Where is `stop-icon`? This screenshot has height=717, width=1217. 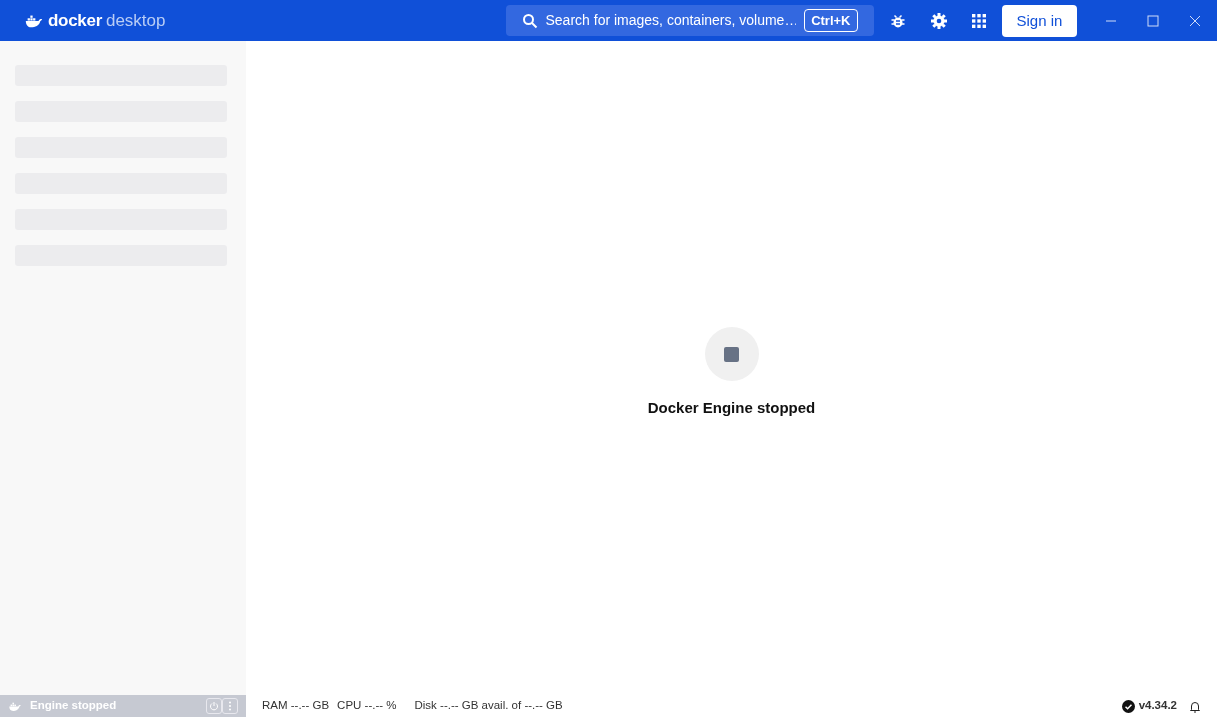
stop-icon is located at coordinates (731, 354).